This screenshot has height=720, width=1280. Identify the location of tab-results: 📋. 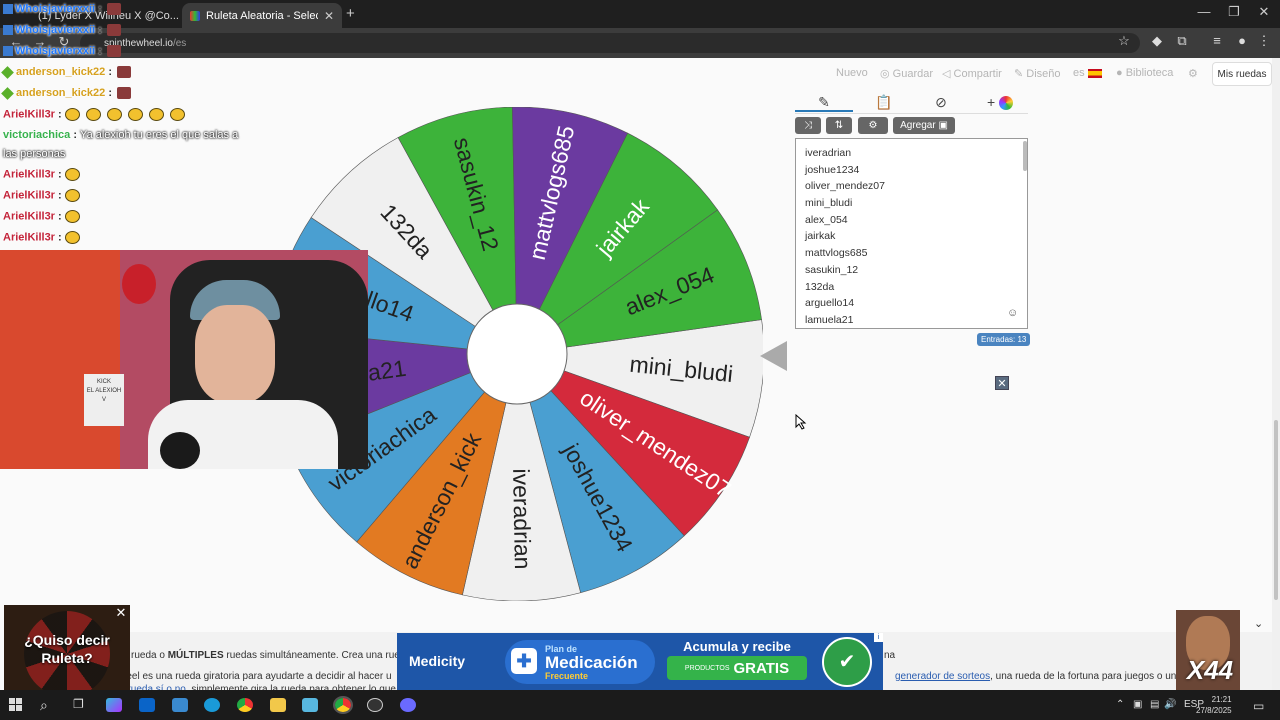
(884, 103).